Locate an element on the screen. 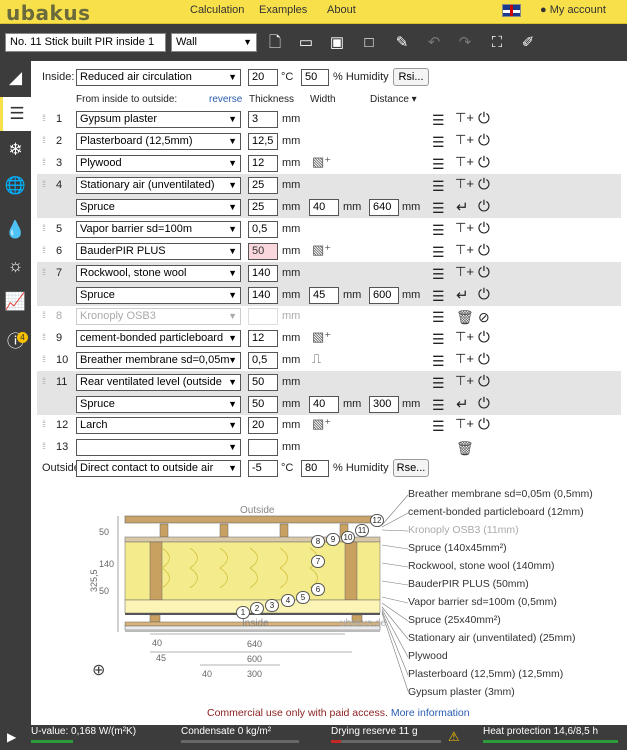  layer-callout: 10 is located at coordinates (348, 537).